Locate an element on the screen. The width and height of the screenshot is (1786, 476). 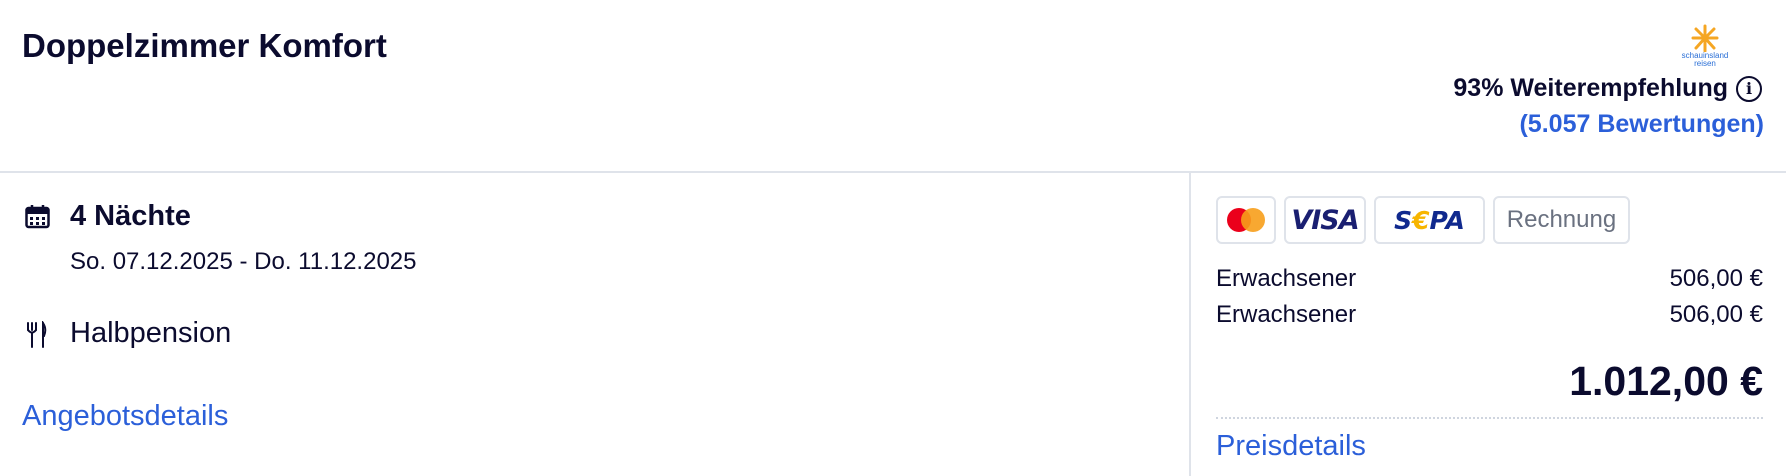
payment-methods: VISA S € PA Rechnung is located at coordinates (1423, 220).